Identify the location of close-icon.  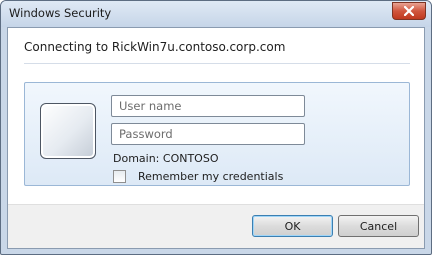
(409, 11).